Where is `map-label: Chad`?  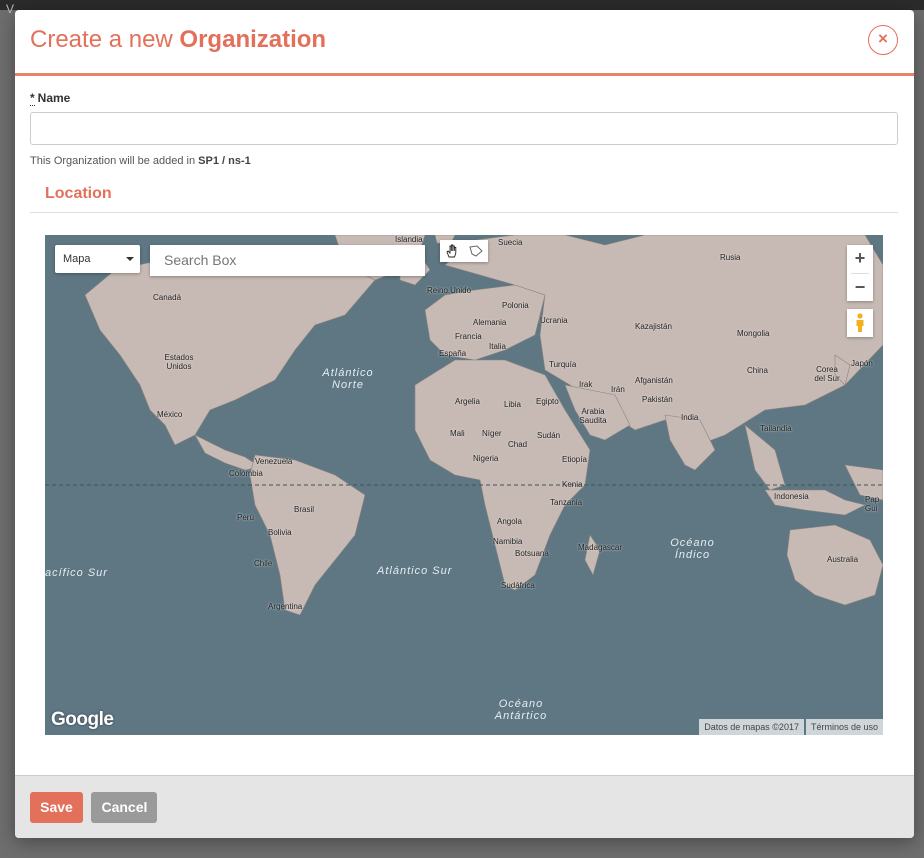 map-label: Chad is located at coordinates (518, 444).